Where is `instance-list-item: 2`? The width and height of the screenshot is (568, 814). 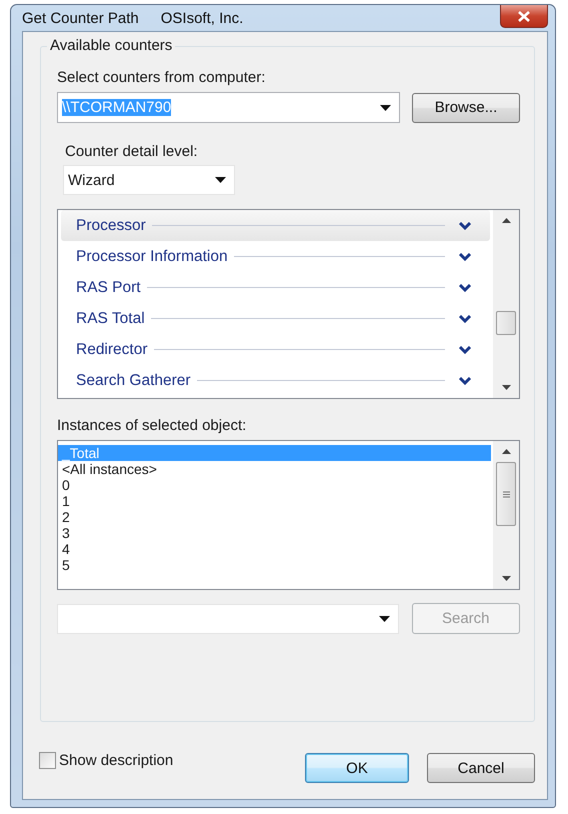 instance-list-item: 2 is located at coordinates (275, 517).